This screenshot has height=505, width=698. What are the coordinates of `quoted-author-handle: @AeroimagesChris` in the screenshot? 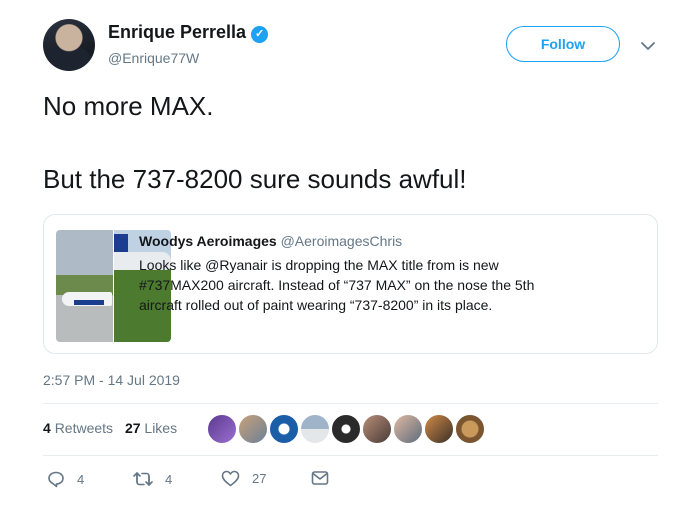 It's located at (342, 241).